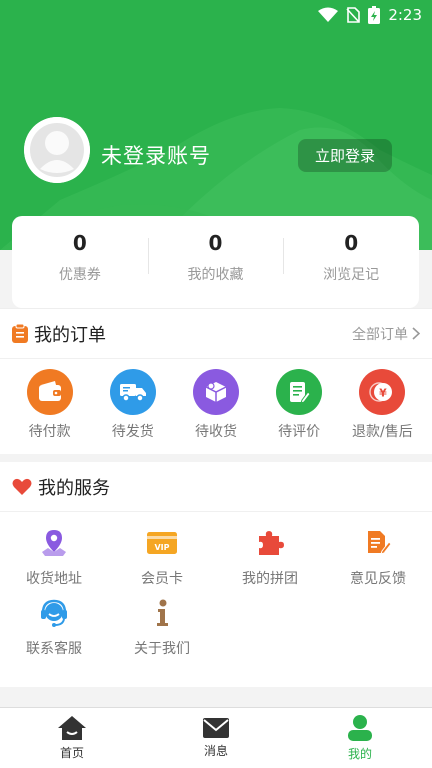  What do you see at coordinates (215, 751) in the screenshot?
I see `tab-label: 消息` at bounding box center [215, 751].